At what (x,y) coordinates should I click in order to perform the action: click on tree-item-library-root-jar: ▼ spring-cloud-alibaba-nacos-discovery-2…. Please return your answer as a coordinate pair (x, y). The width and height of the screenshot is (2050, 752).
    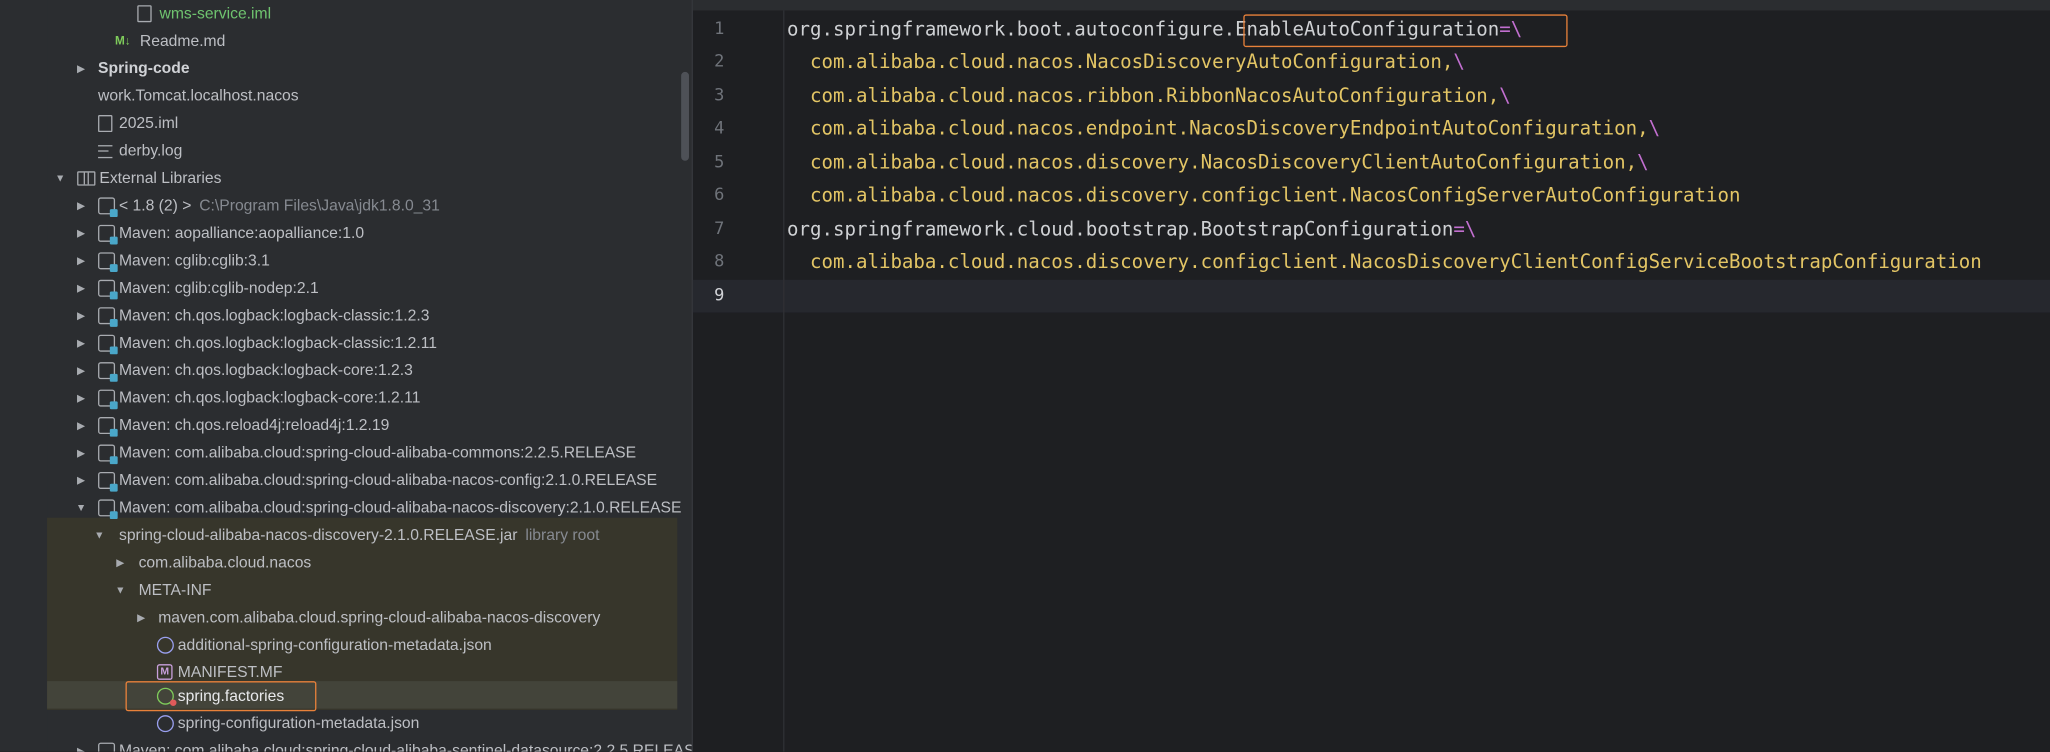
    Looking at the image, I should click on (362, 535).